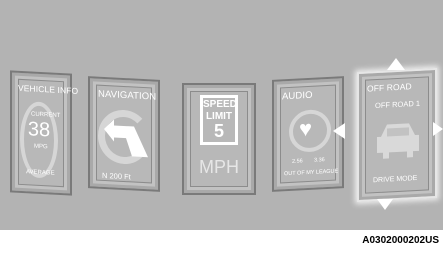 The width and height of the screenshot is (443, 254). I want to click on heart-icon: ♥, so click(306, 128).